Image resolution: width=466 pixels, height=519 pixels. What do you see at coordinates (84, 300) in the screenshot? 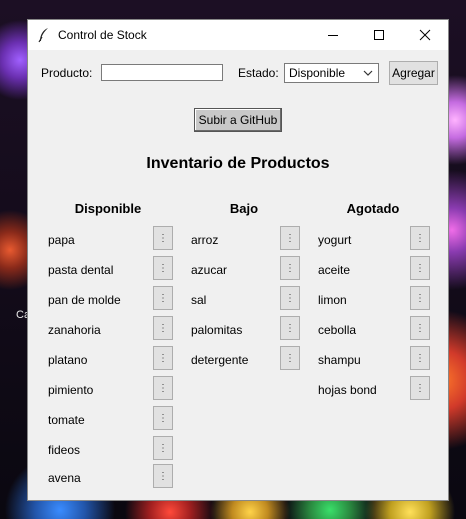
I see `list-item: pan de molde` at bounding box center [84, 300].